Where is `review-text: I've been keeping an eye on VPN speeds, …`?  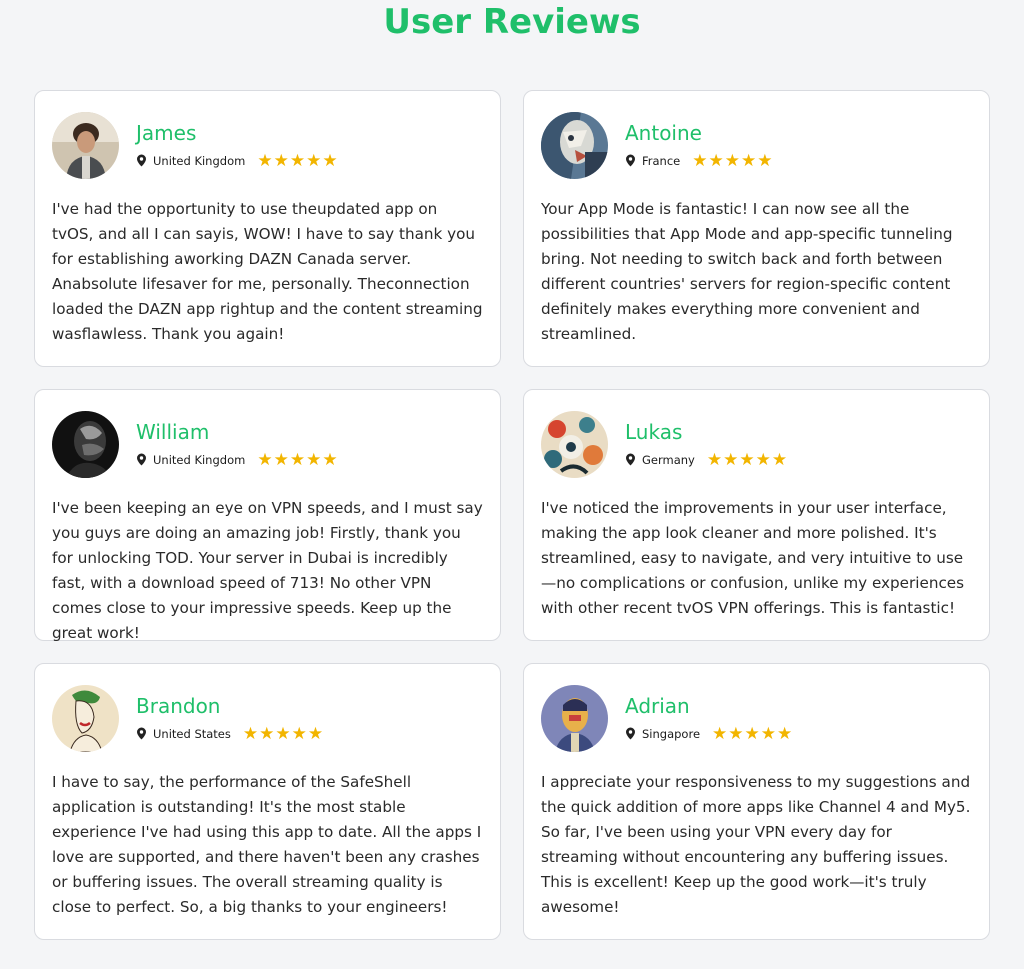
review-text: I've been keeping an eye on VPN speeds, … is located at coordinates (267, 570).